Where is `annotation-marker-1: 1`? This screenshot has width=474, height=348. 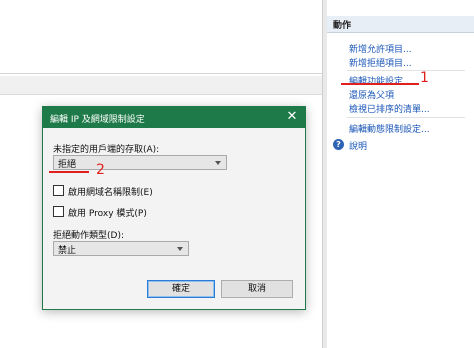 annotation-marker-1: 1 is located at coordinates (424, 78).